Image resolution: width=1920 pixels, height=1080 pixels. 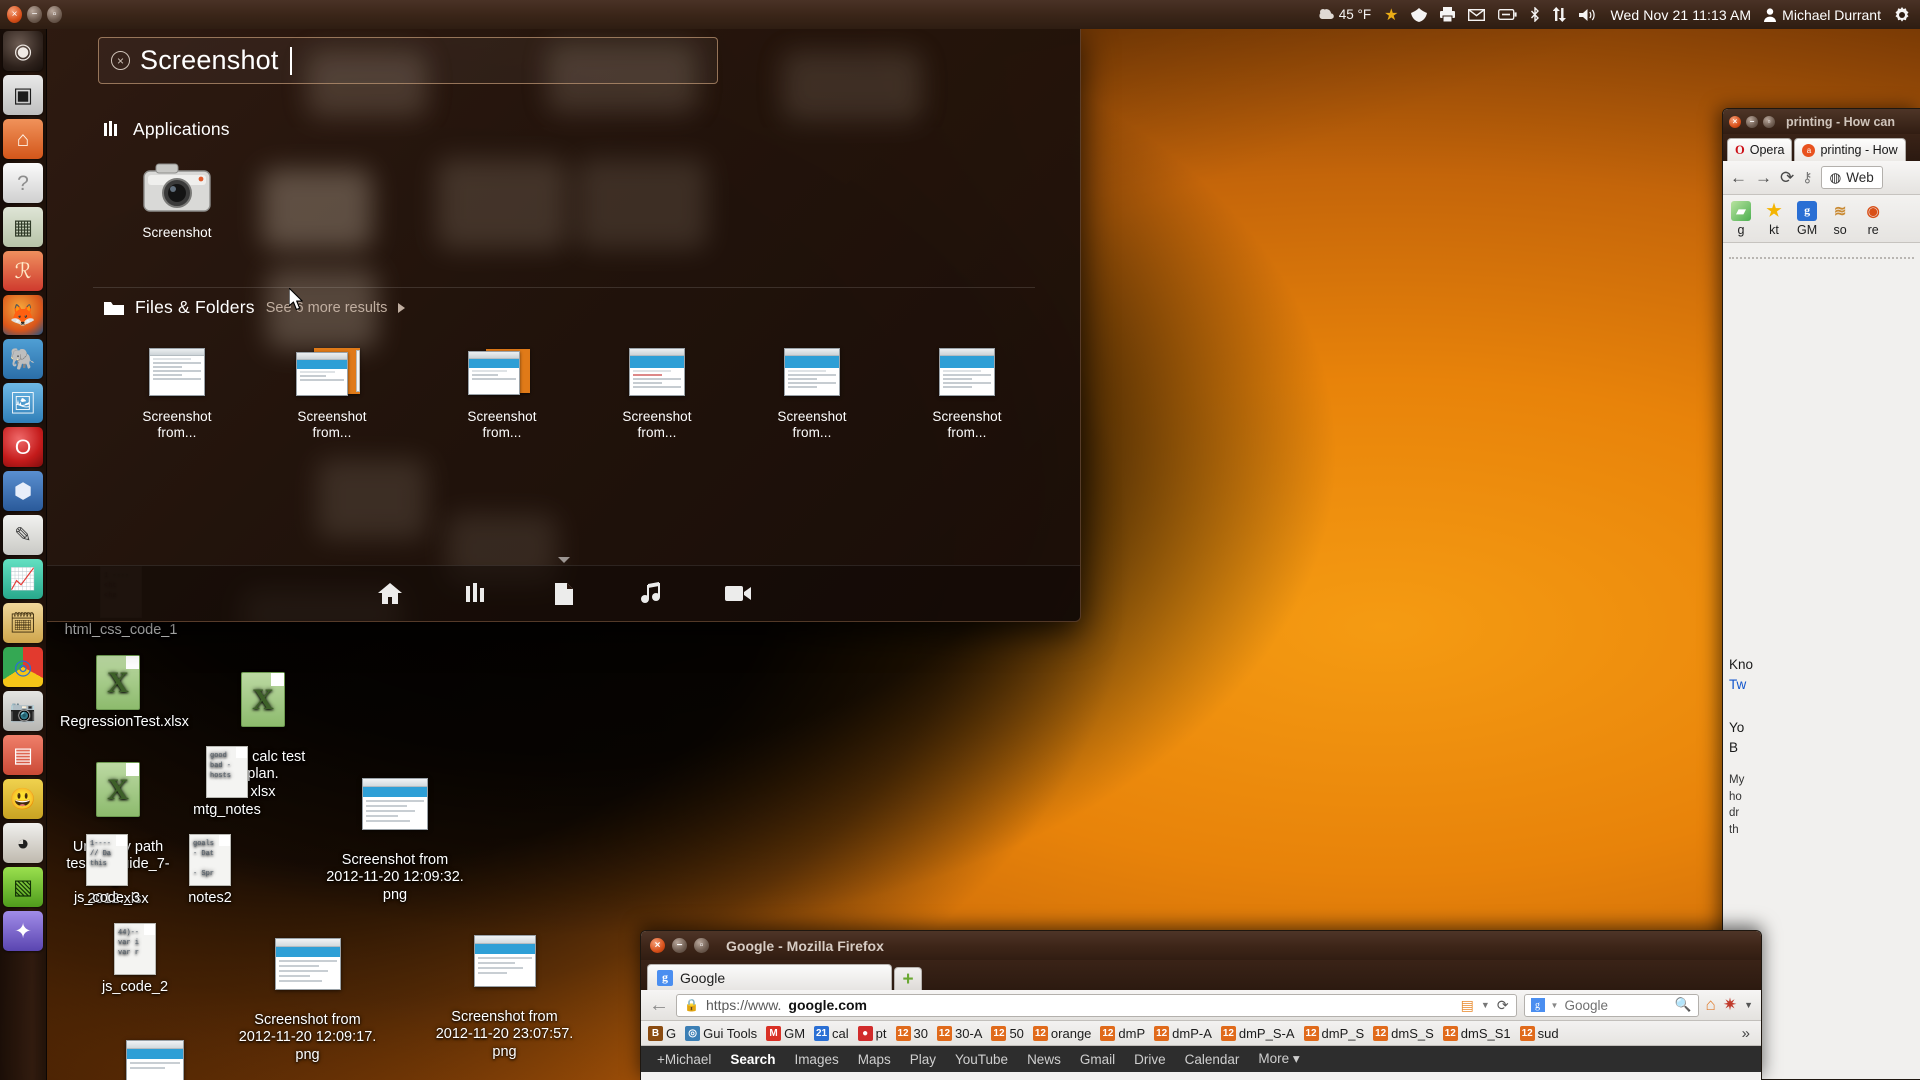 I want to click on dash-result-screenshot-app: Screenshot, so click(x=177, y=199).